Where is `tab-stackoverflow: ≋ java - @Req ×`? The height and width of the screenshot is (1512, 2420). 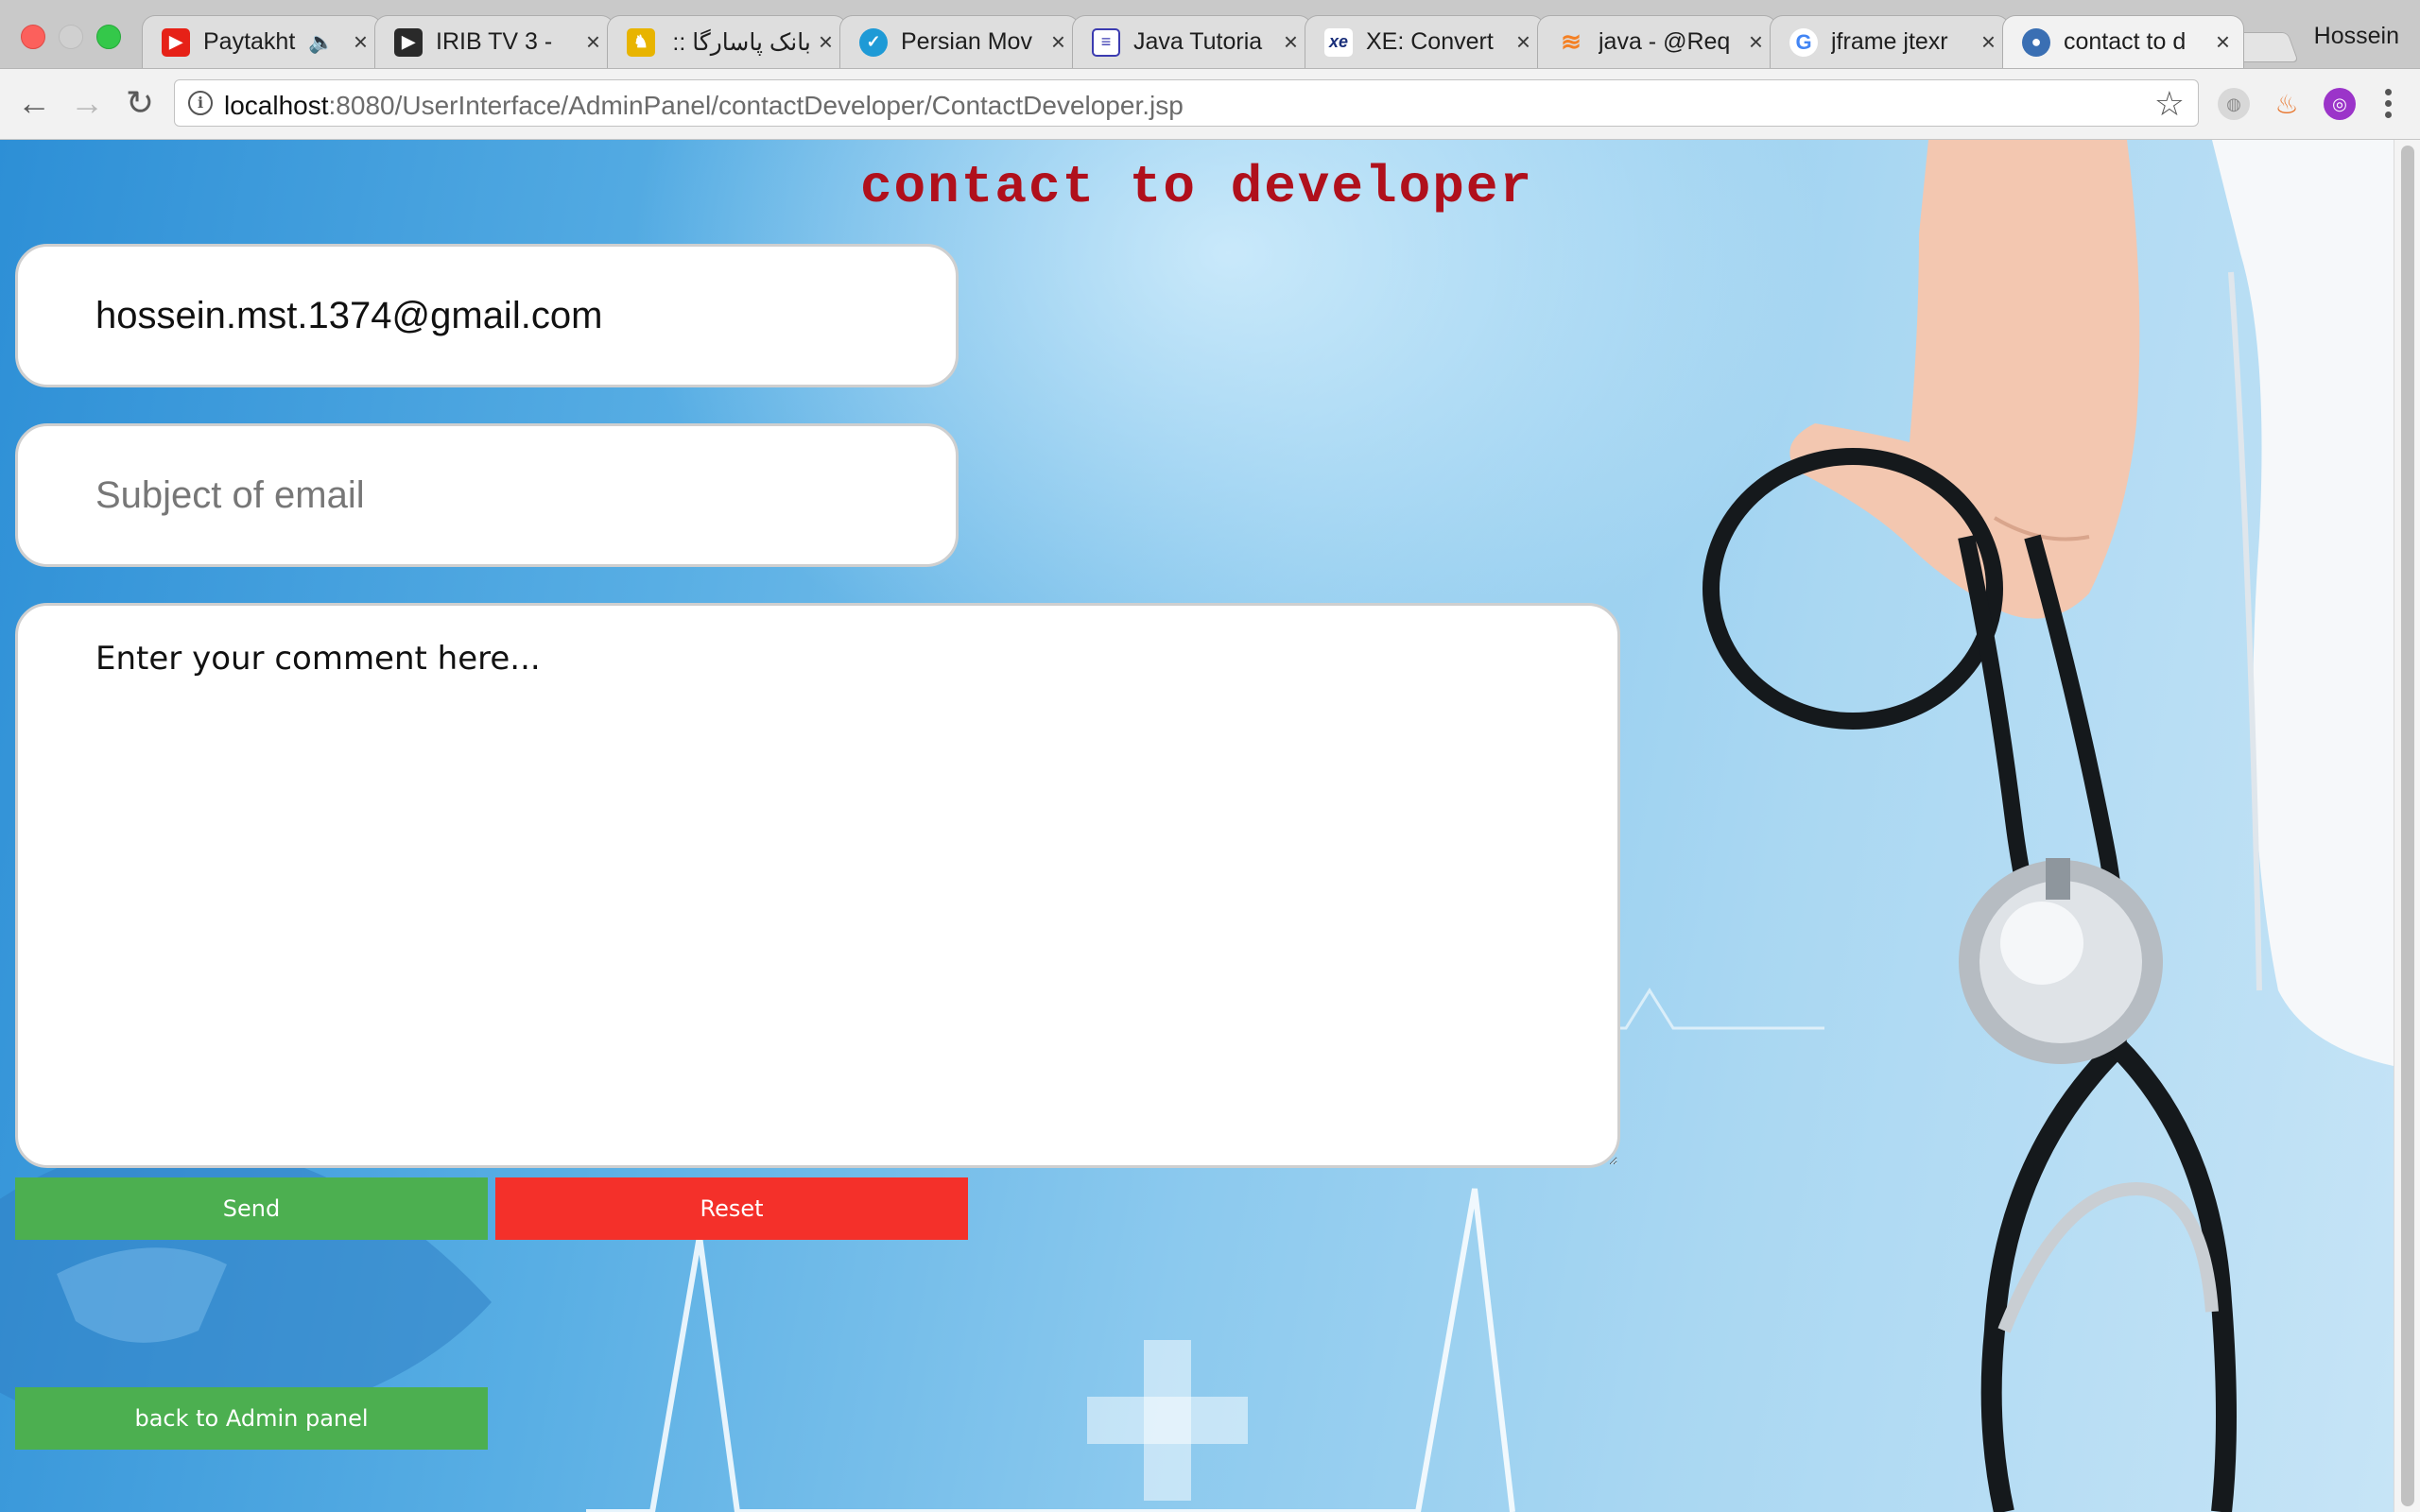
tab-stackoverflow: ≋ java - @Req × is located at coordinates (1657, 41).